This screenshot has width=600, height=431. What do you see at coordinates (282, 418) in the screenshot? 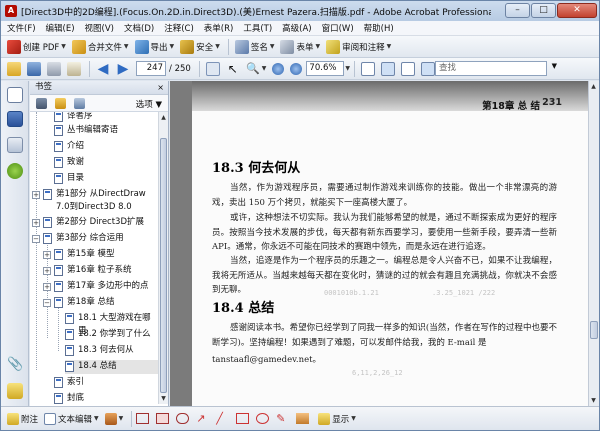
I see `pencil-icon: ✎` at bounding box center [282, 418].